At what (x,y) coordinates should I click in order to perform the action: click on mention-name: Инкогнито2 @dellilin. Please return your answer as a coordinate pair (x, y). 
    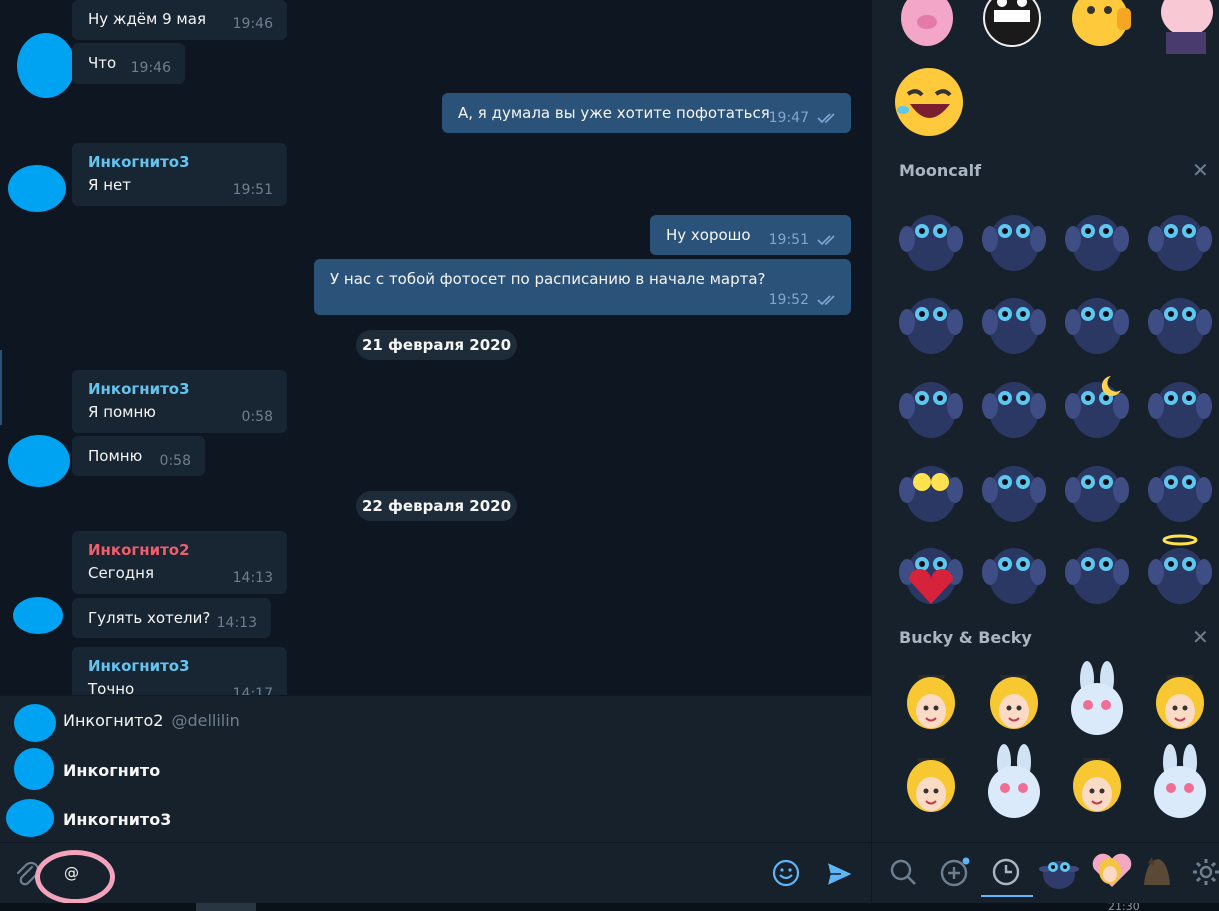
    Looking at the image, I should click on (151, 720).